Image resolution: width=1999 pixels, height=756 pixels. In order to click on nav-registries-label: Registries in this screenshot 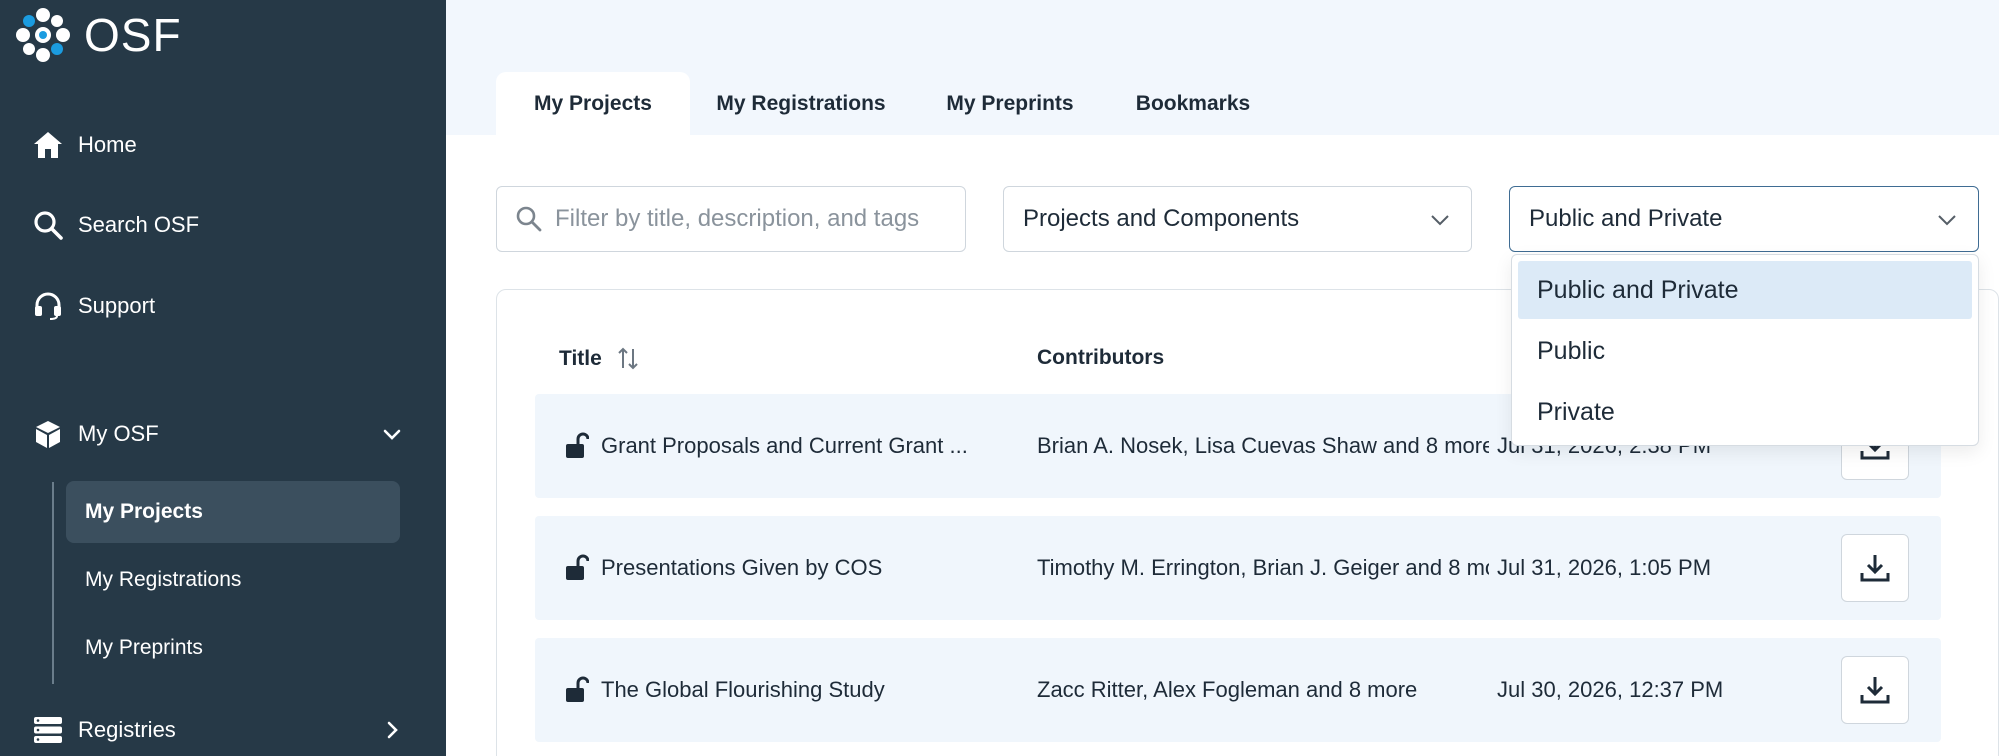, I will do `click(127, 729)`.